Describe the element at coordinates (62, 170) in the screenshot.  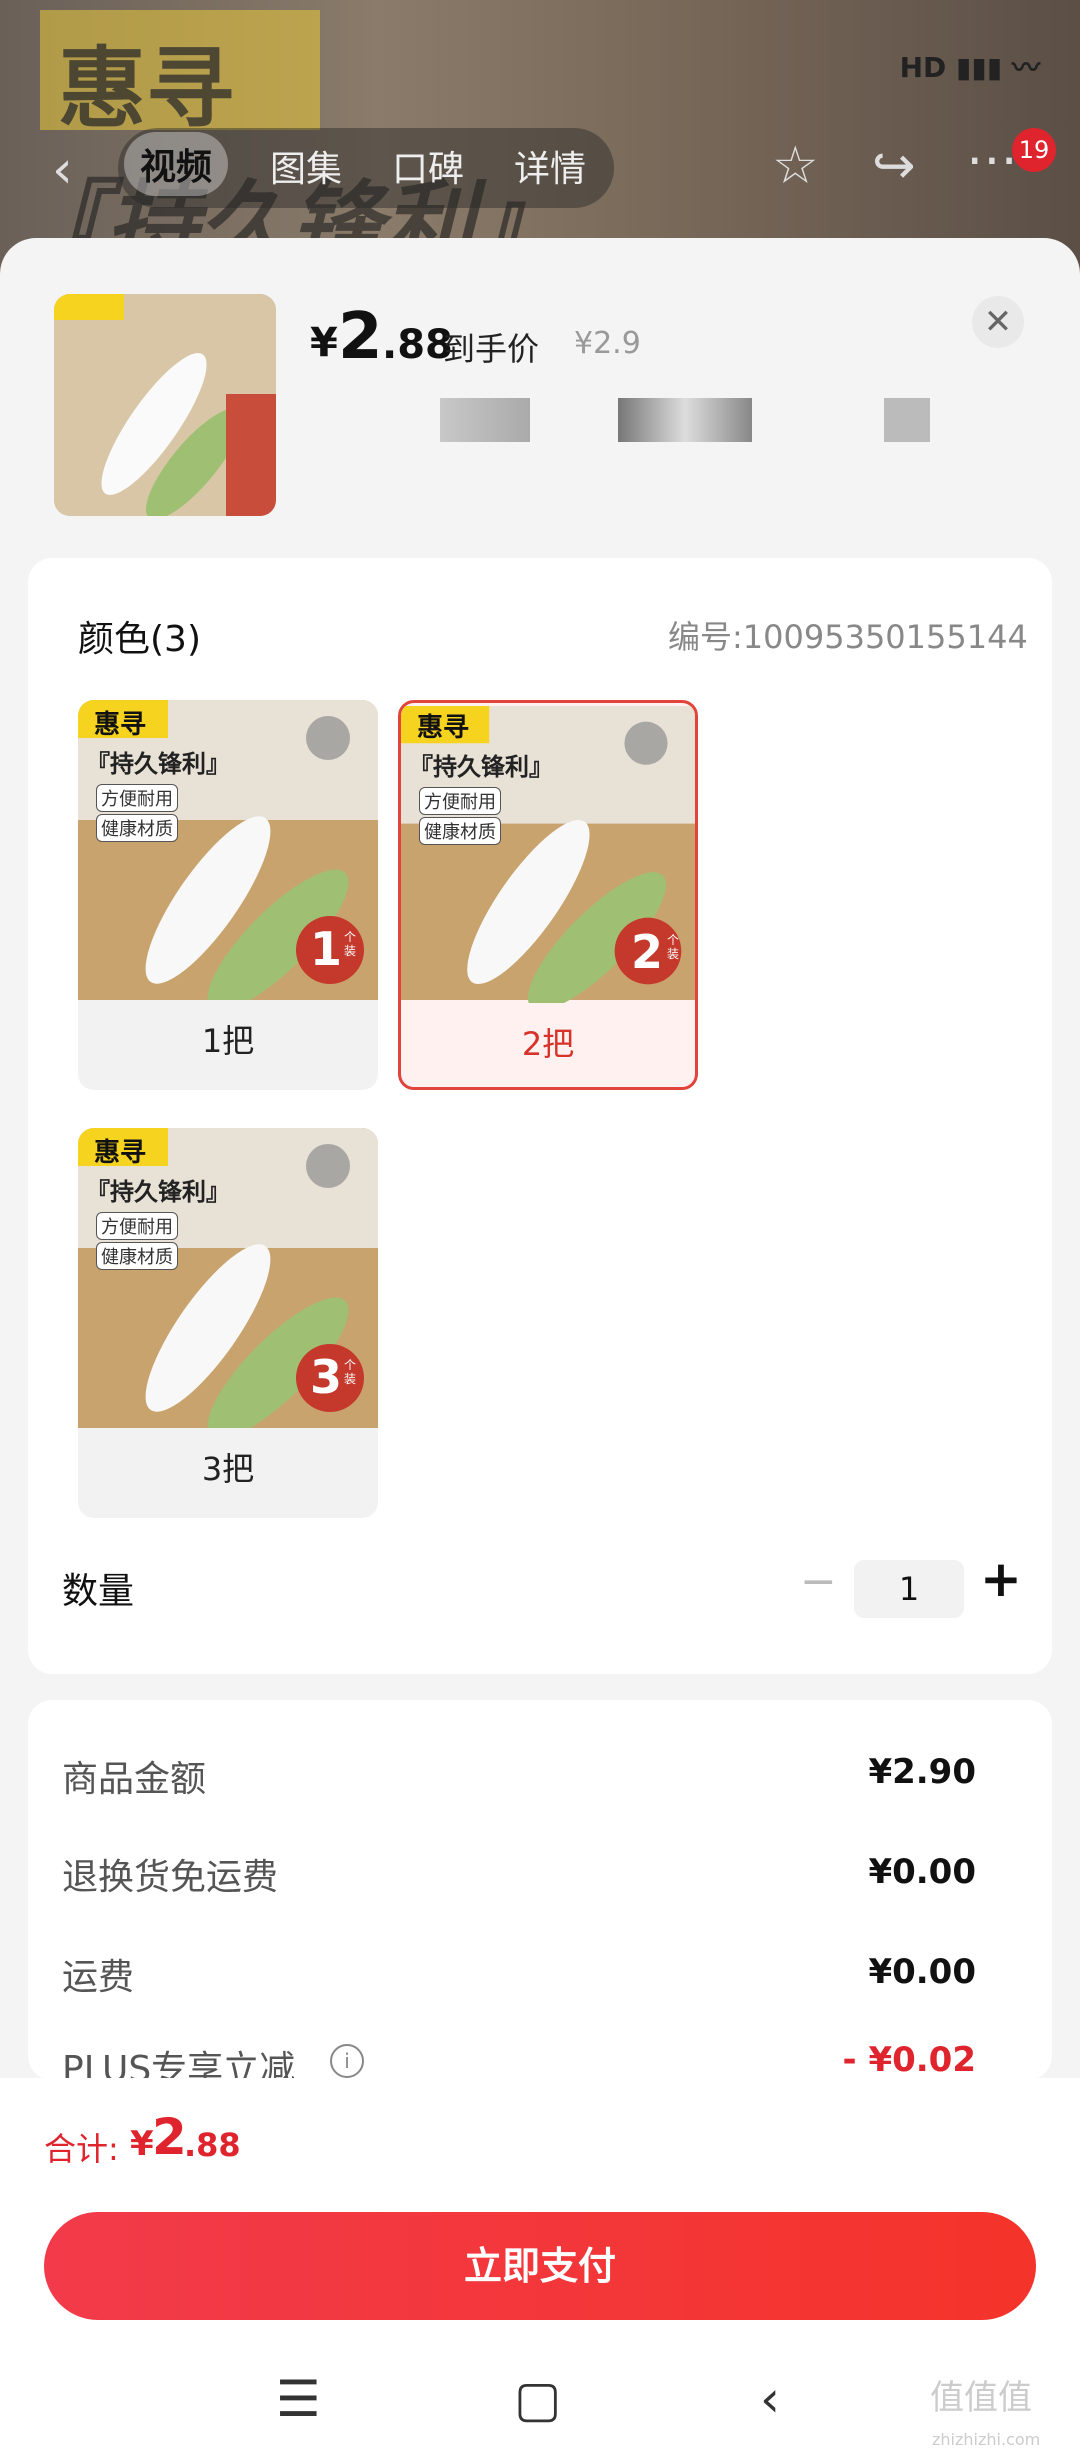
I see `back-icon: ‹` at that location.